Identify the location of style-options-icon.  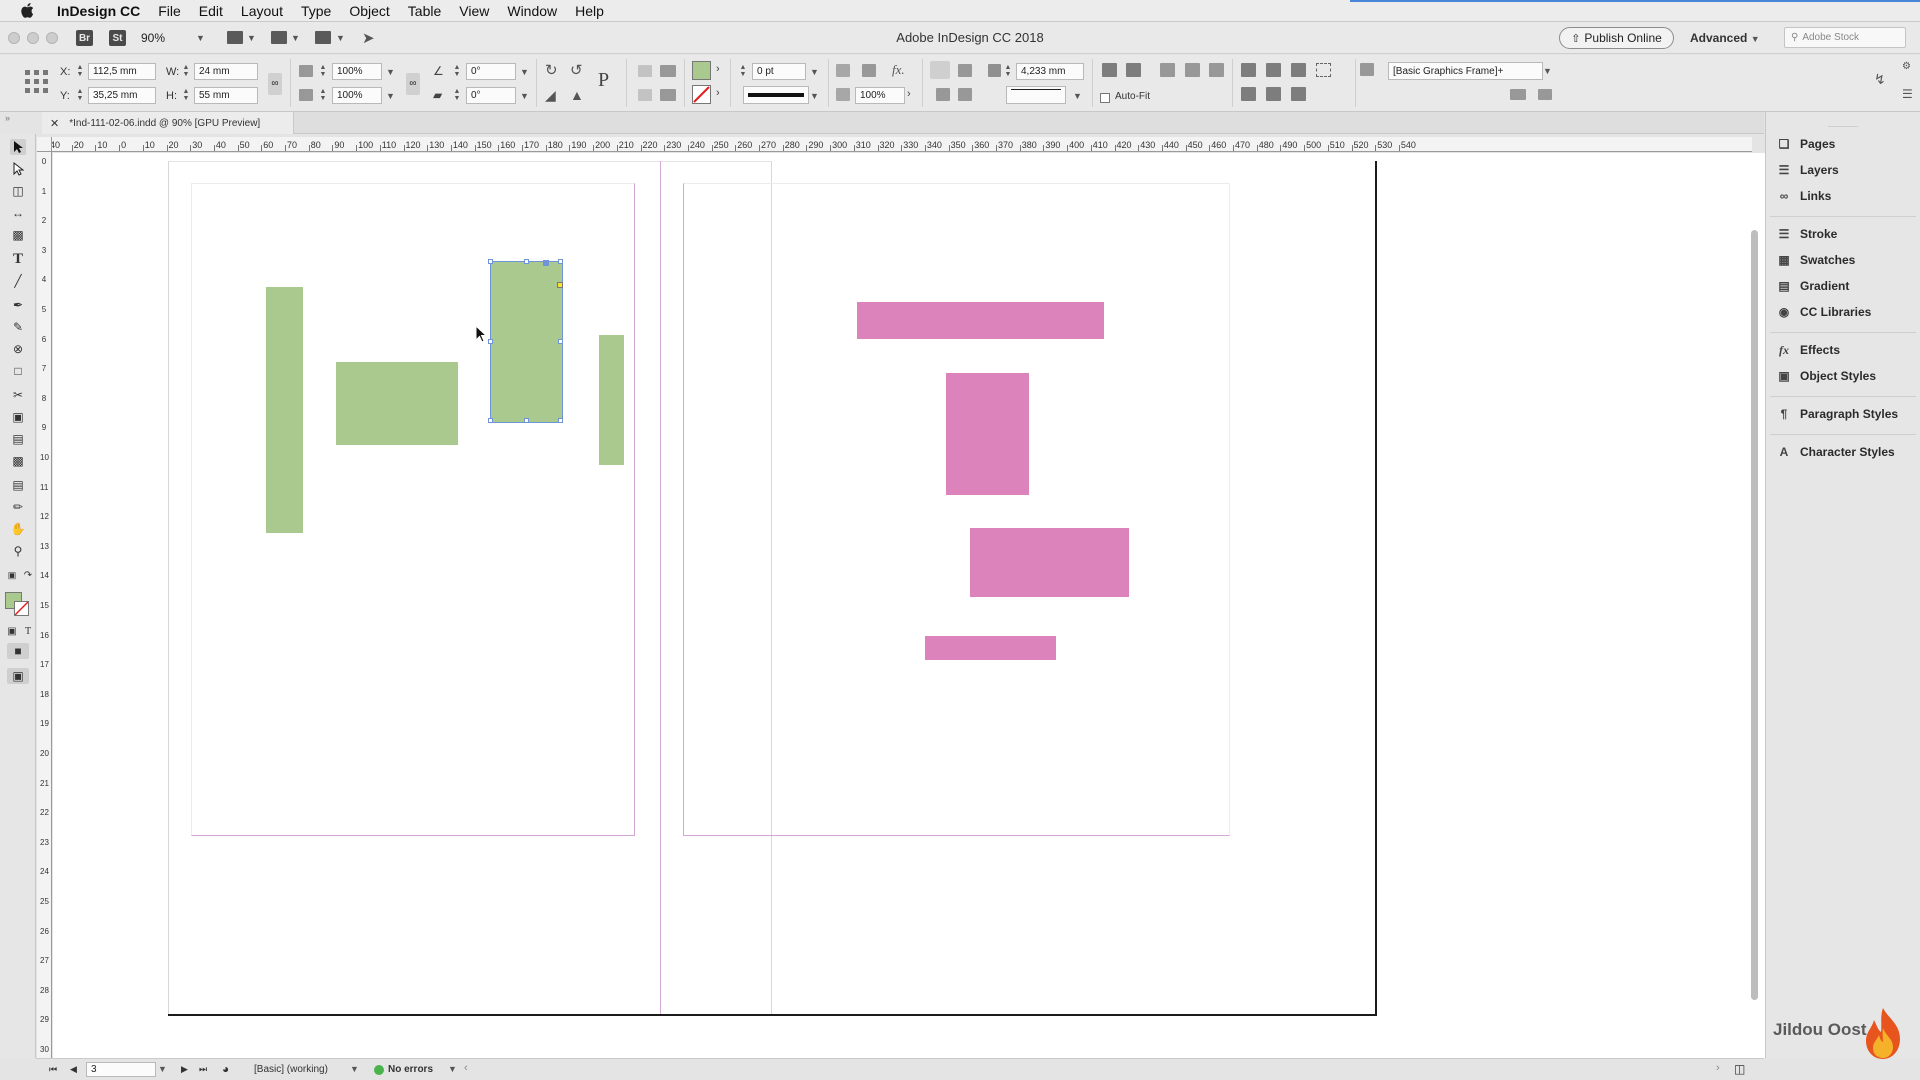
(1545, 94).